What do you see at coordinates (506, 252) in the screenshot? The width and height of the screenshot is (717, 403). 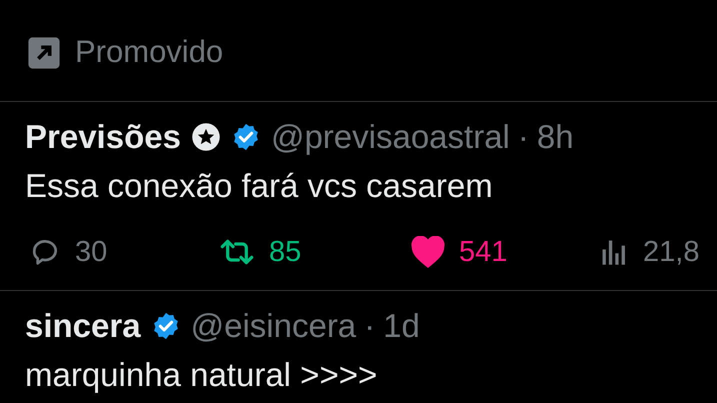 I see `like-button: 541` at bounding box center [506, 252].